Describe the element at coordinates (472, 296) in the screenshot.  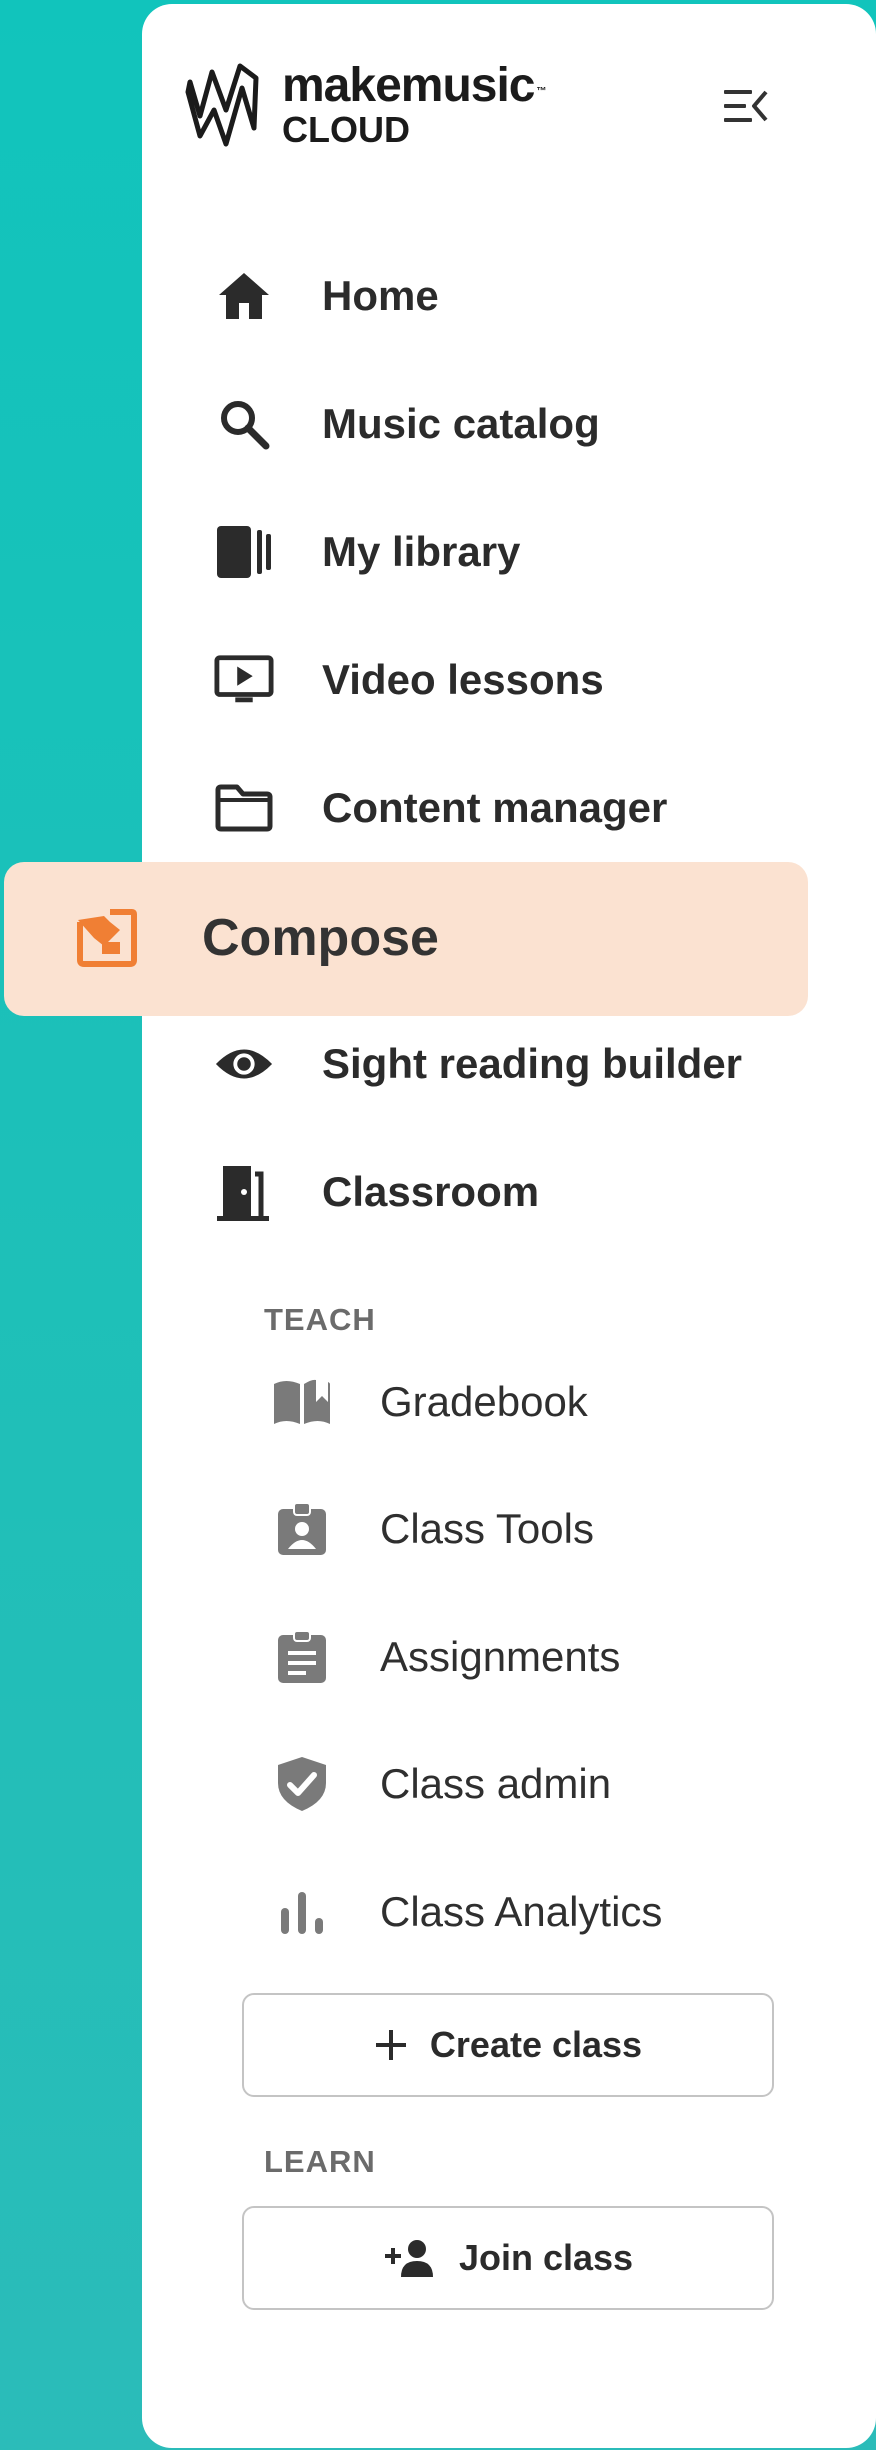
I see `nav-home: Home` at that location.